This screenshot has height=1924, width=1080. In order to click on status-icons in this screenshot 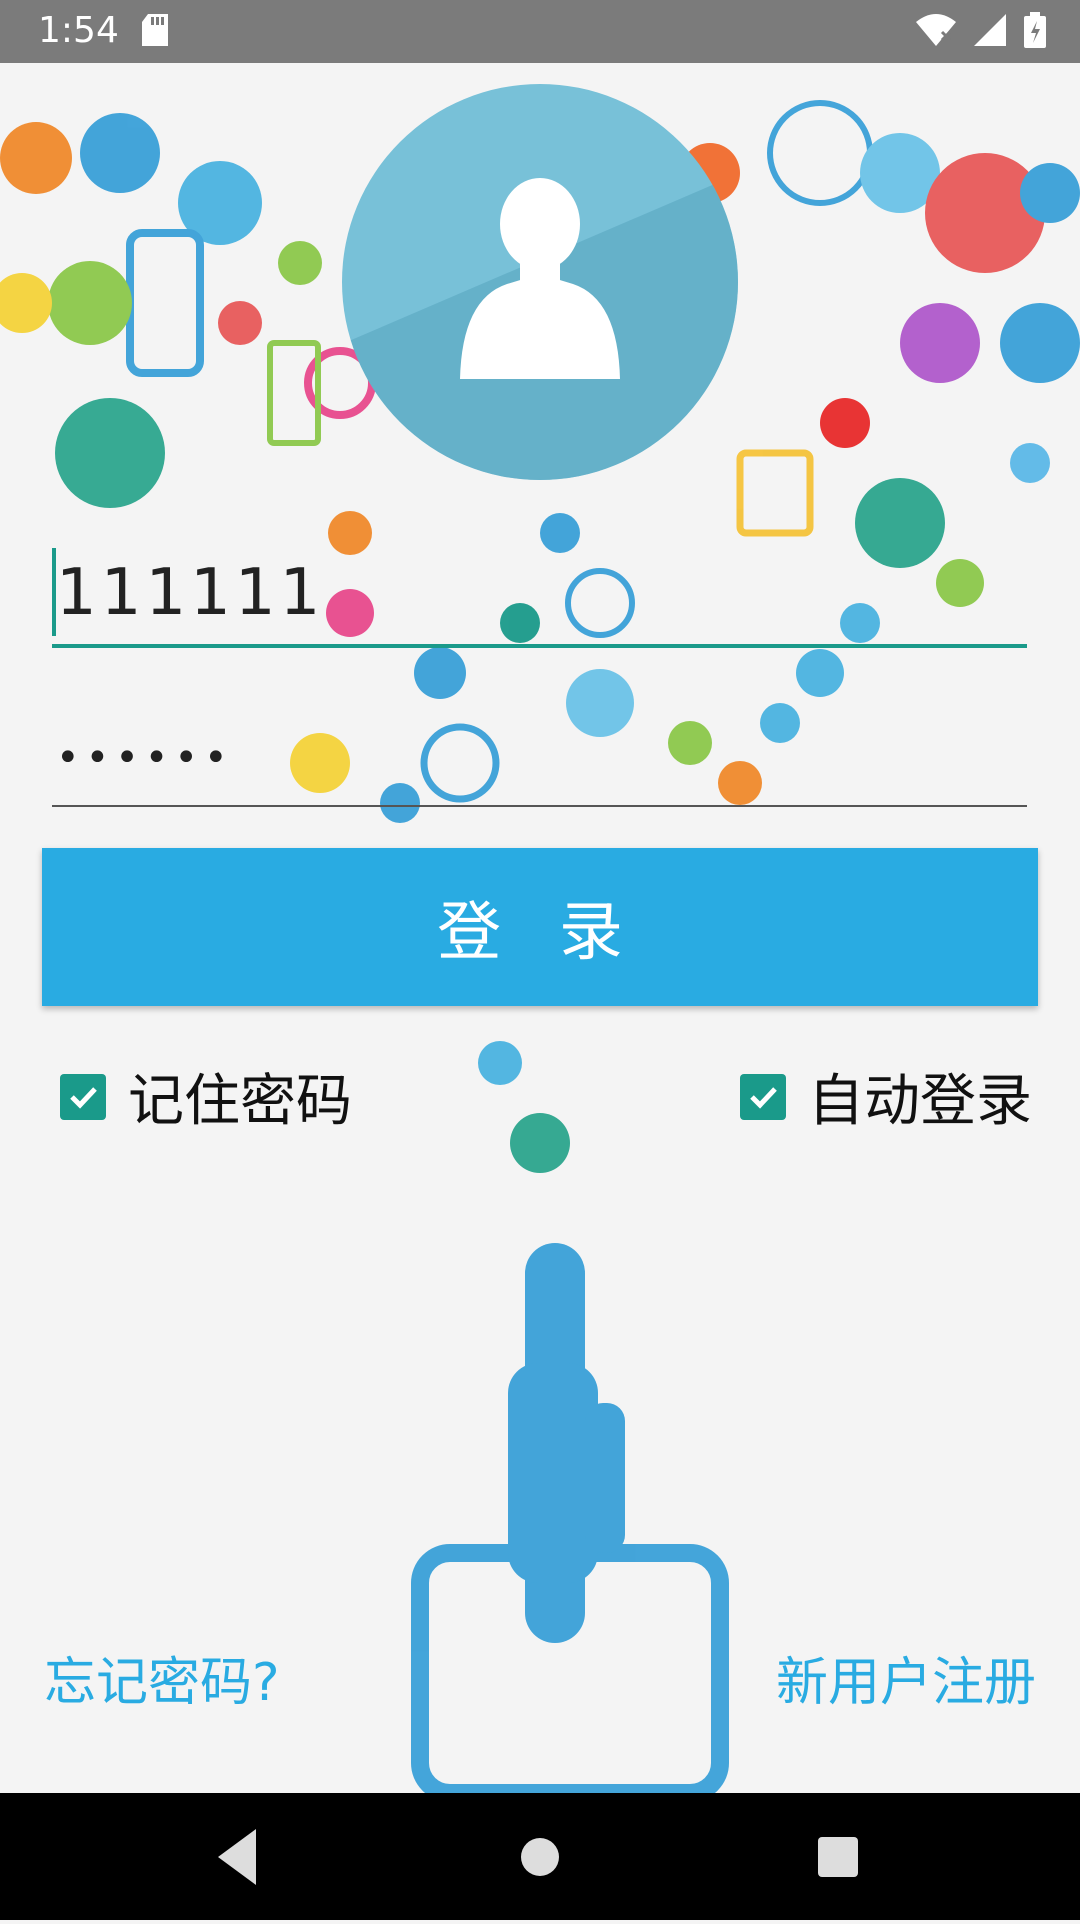, I will do `click(981, 32)`.